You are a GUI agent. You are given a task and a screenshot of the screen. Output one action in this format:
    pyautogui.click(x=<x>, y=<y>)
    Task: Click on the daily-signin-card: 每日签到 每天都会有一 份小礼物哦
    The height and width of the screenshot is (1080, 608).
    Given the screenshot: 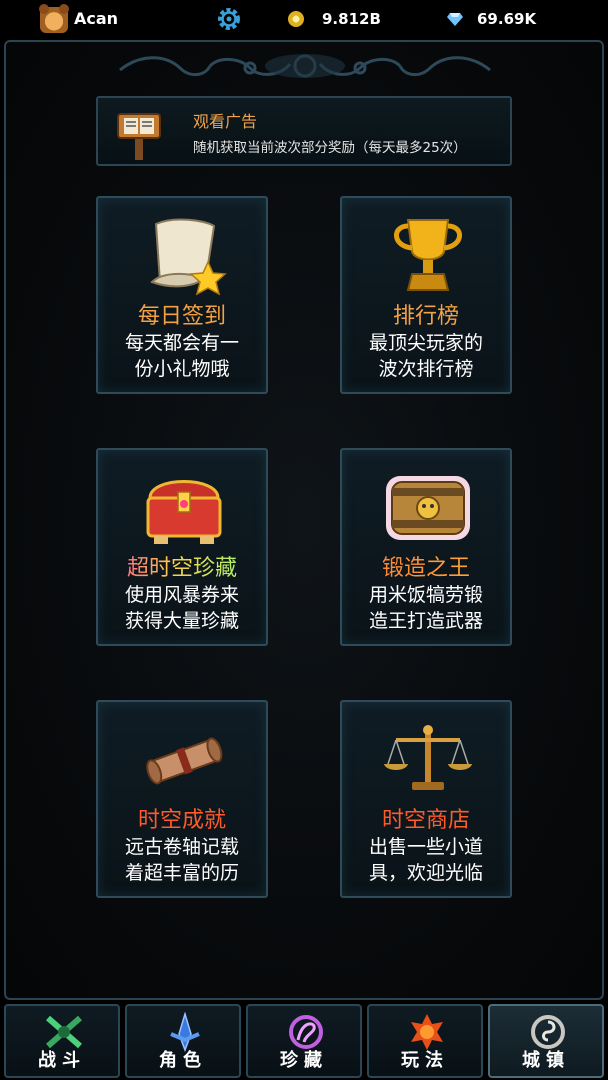 What is the action you would take?
    pyautogui.click(x=182, y=295)
    